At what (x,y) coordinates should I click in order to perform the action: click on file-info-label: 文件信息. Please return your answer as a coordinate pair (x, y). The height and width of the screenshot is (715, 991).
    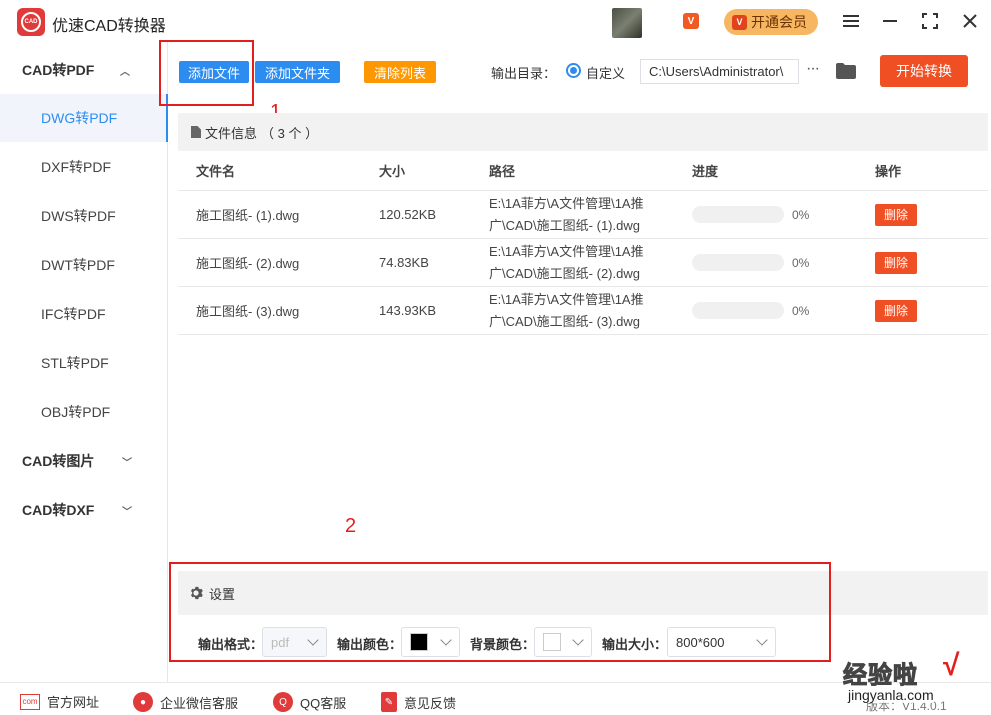
    Looking at the image, I should click on (231, 133).